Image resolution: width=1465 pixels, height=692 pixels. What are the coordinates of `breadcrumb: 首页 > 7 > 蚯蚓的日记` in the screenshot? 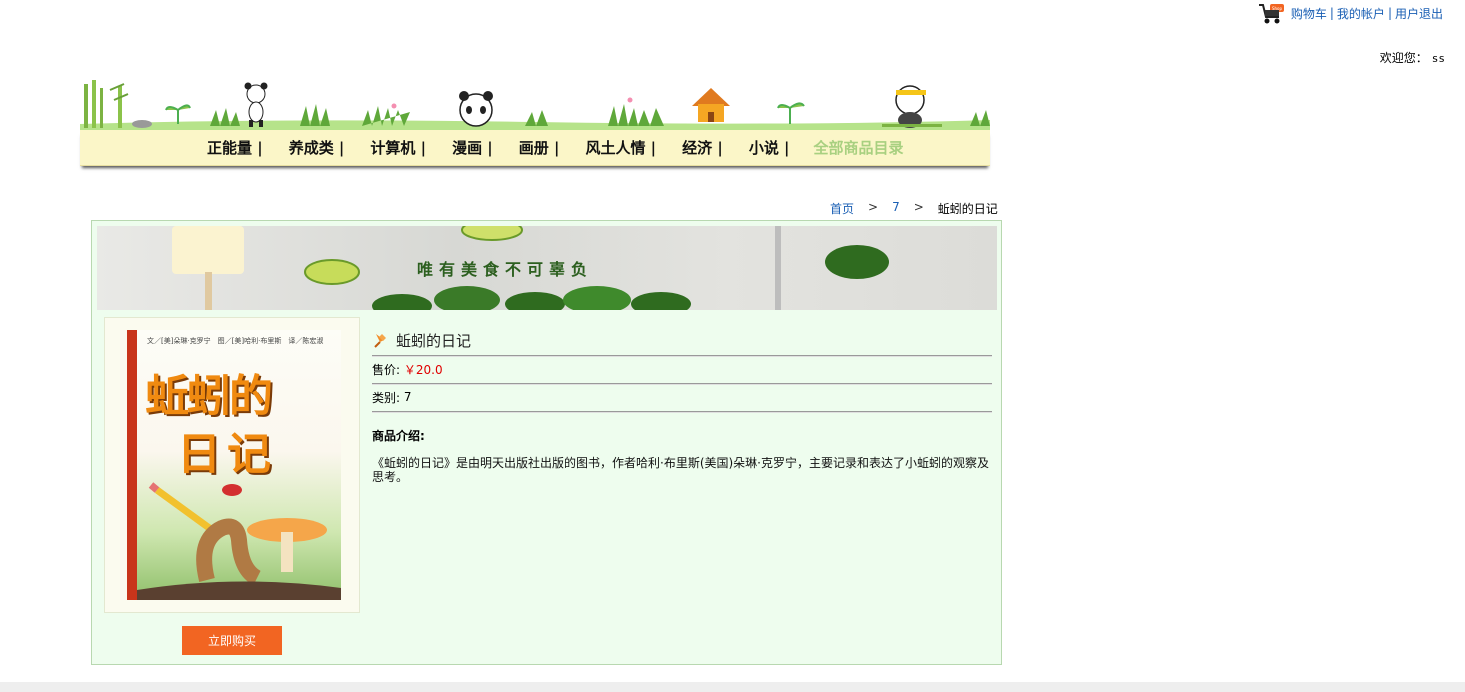 It's located at (914, 208).